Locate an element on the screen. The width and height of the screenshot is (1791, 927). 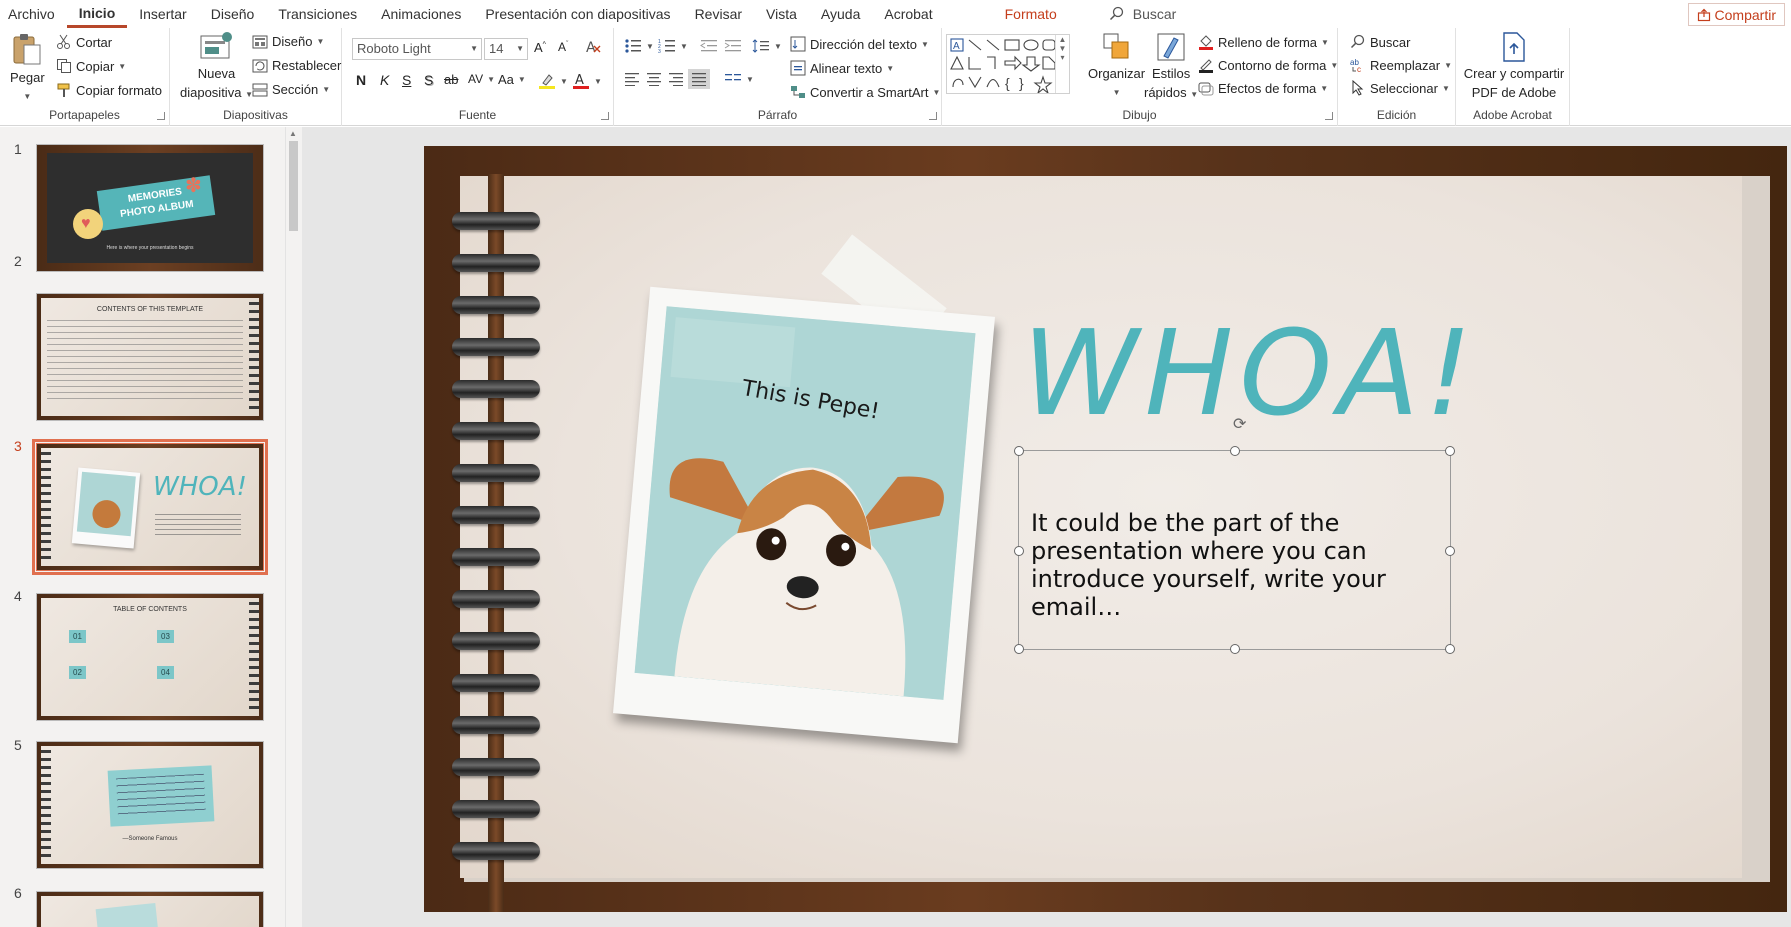
justify-button is located at coordinates (699, 79).